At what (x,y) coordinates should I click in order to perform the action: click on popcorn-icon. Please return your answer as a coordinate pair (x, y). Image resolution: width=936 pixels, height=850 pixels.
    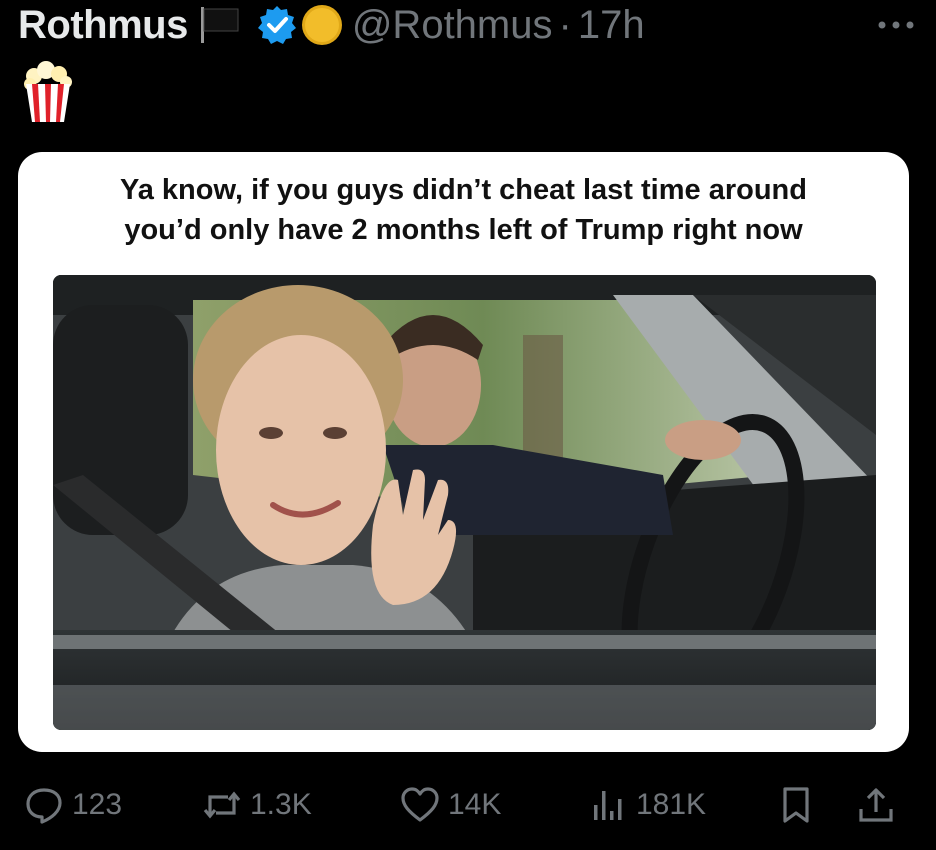
    Looking at the image, I should click on (48, 91).